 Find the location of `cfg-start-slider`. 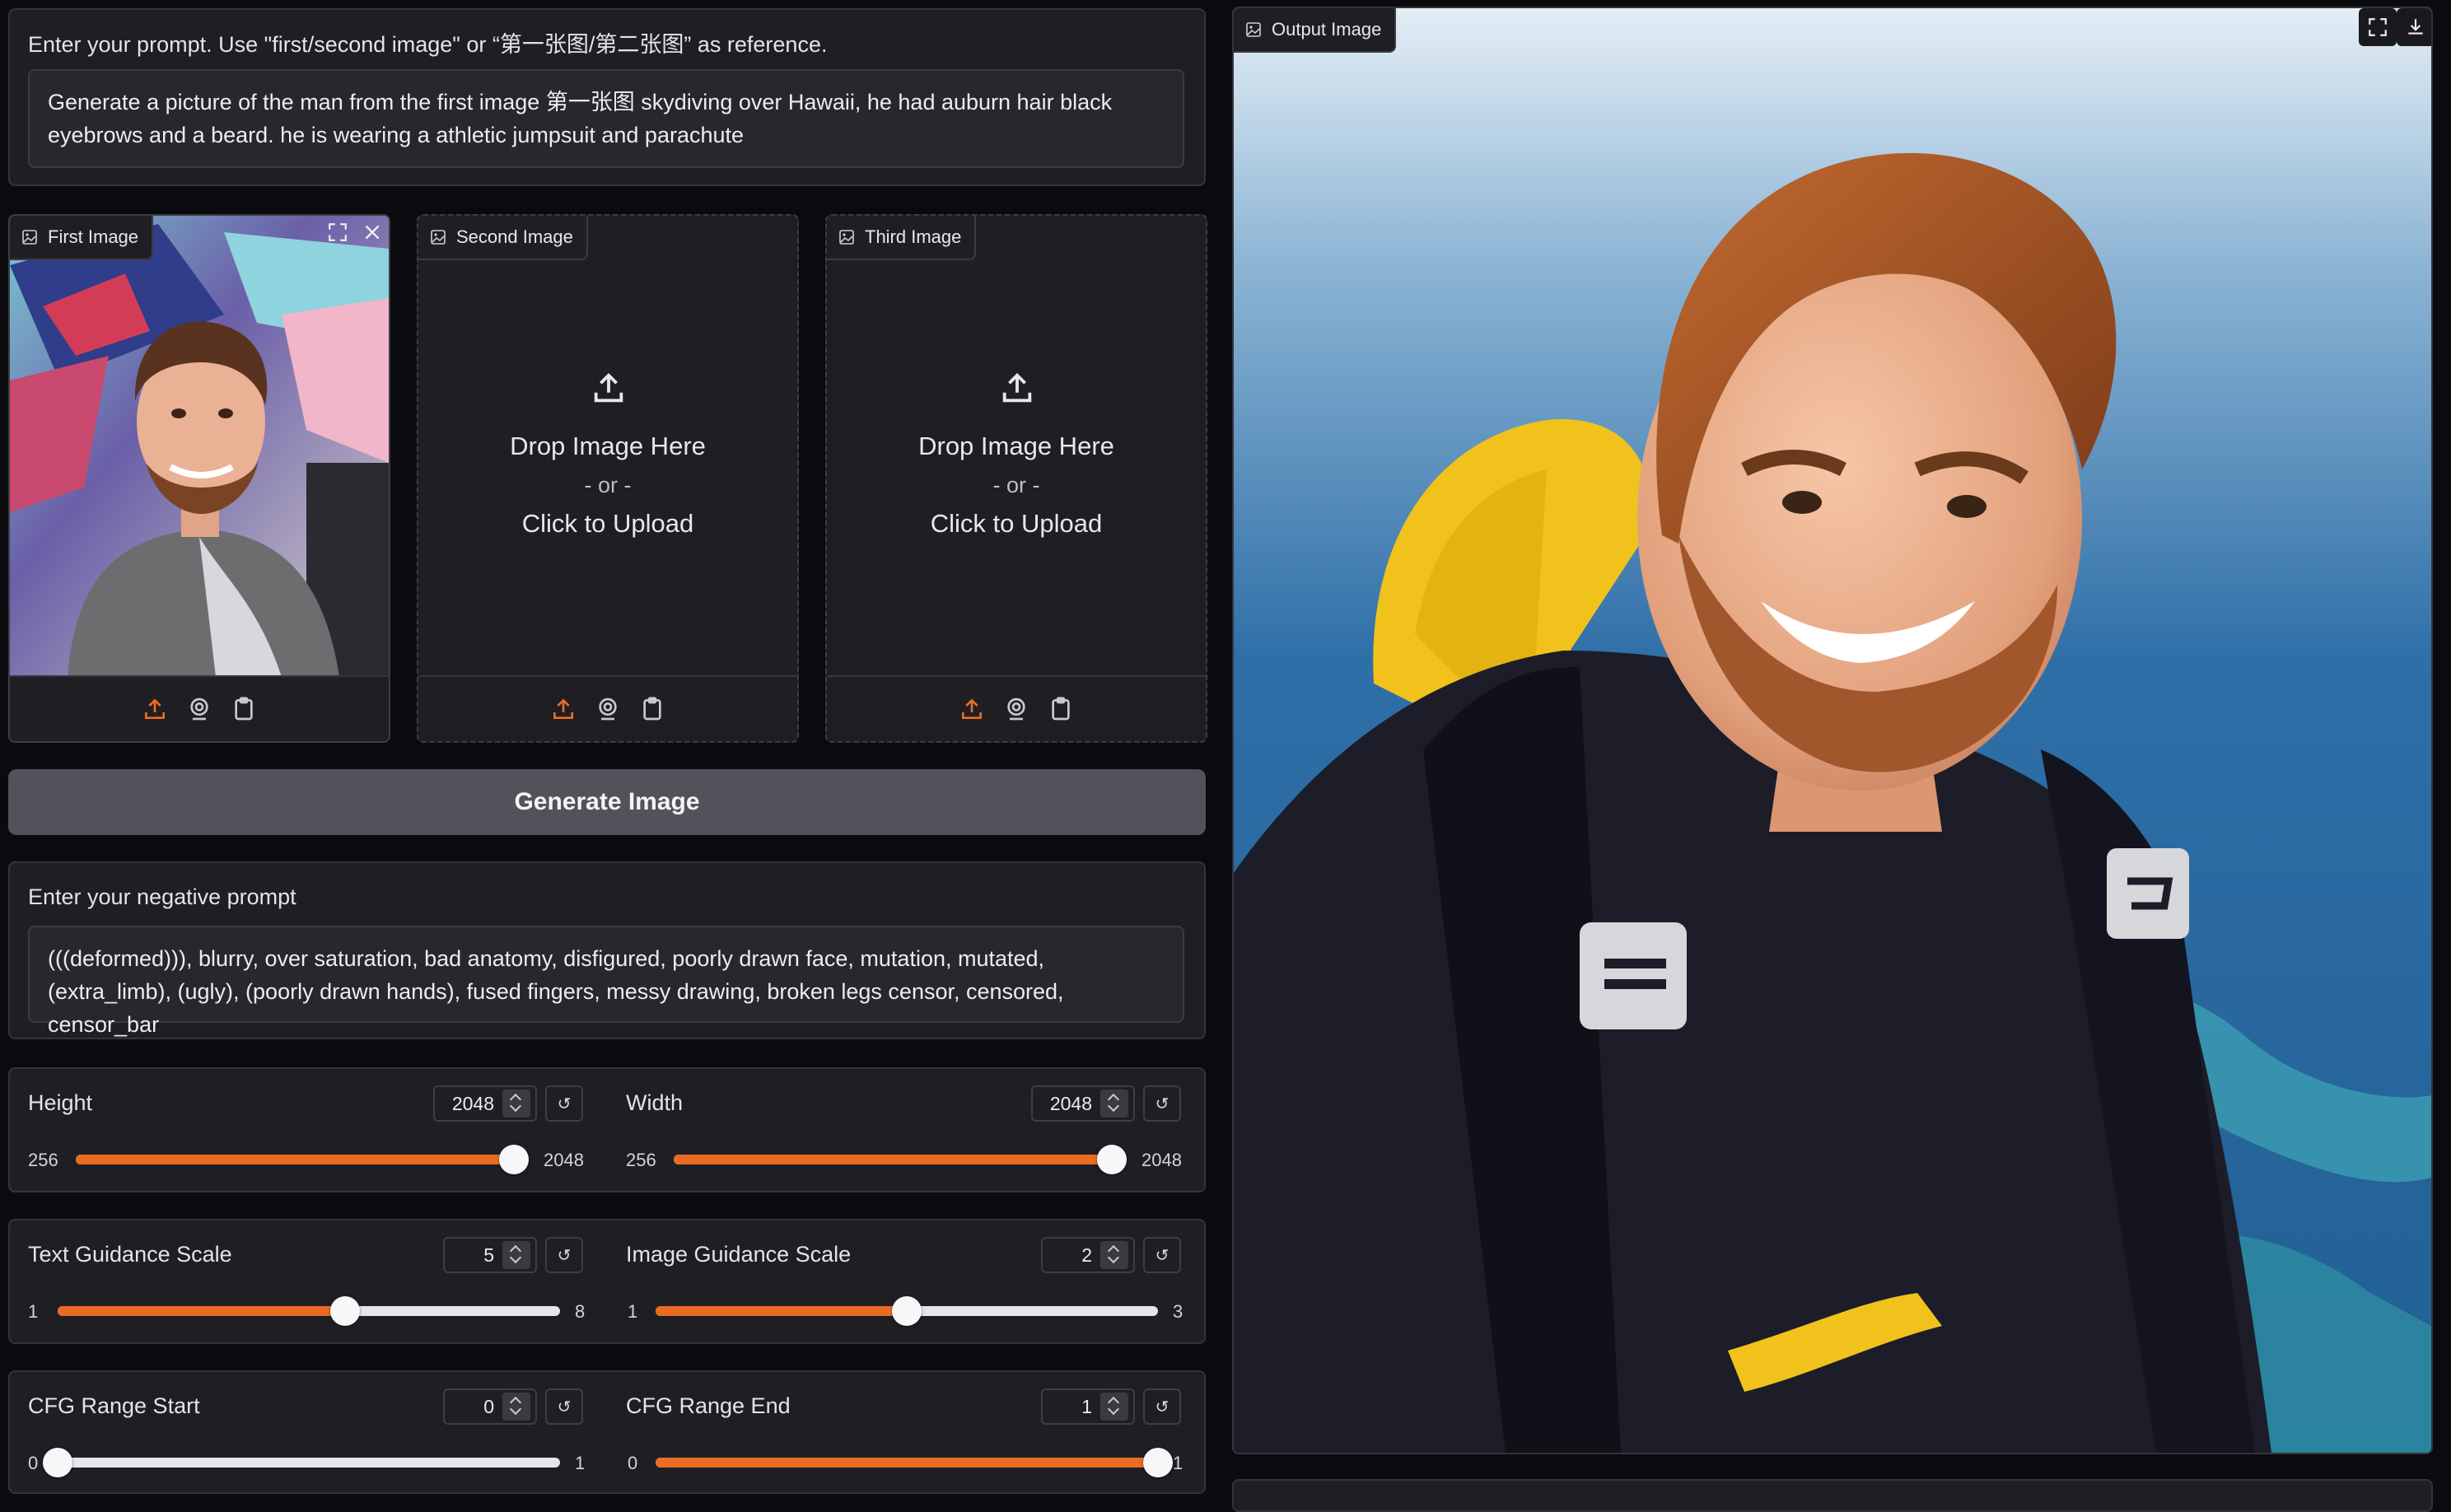

cfg-start-slider is located at coordinates (301, 1462).